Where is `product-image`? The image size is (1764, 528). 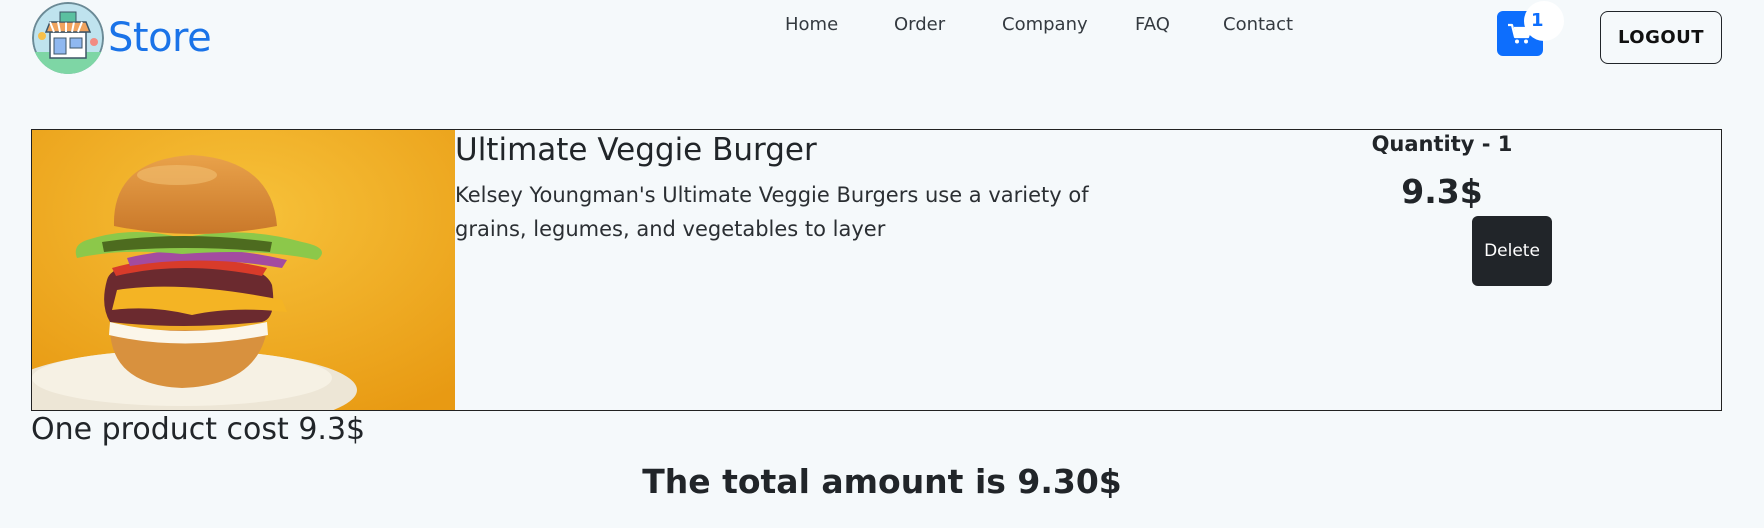
product-image is located at coordinates (243, 270).